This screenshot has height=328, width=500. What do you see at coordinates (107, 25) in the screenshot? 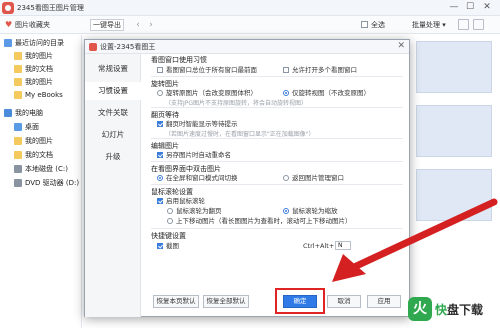
I see `export-button: 一键导出` at bounding box center [107, 25].